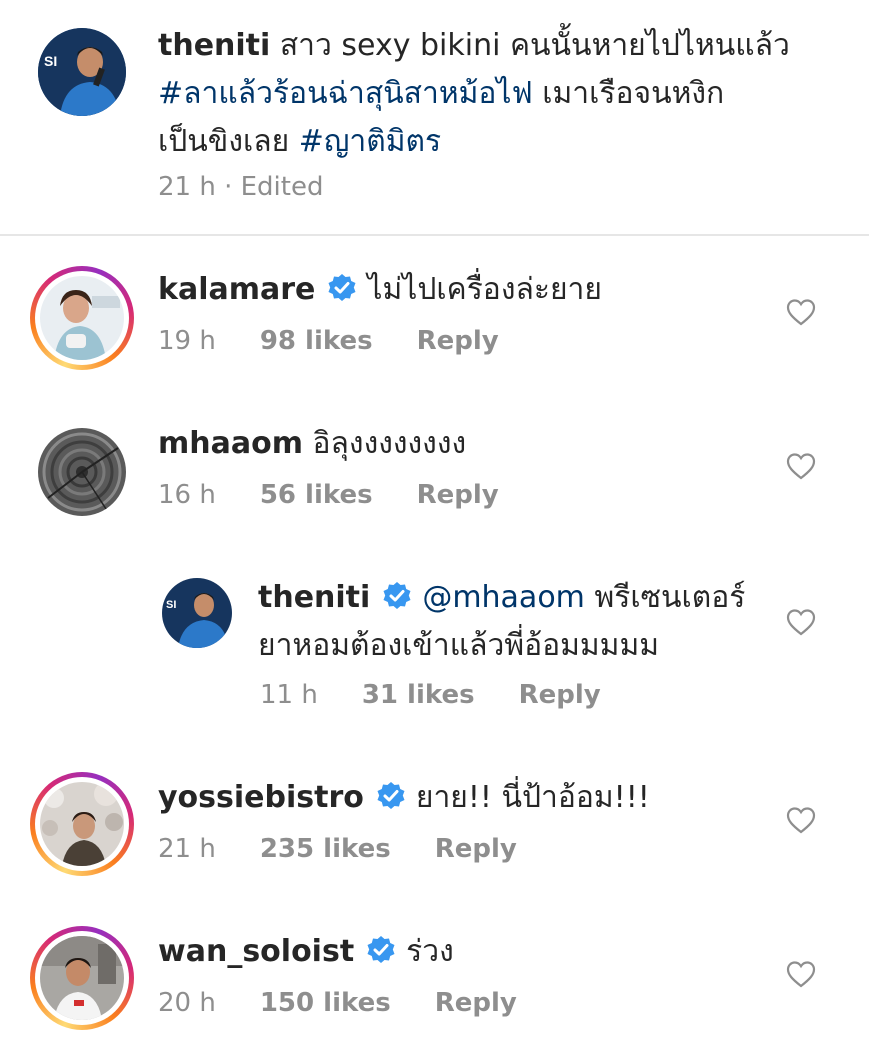 The height and width of the screenshot is (1062, 869). What do you see at coordinates (418, 695) in the screenshot?
I see `comment-likes: 31 likes` at bounding box center [418, 695].